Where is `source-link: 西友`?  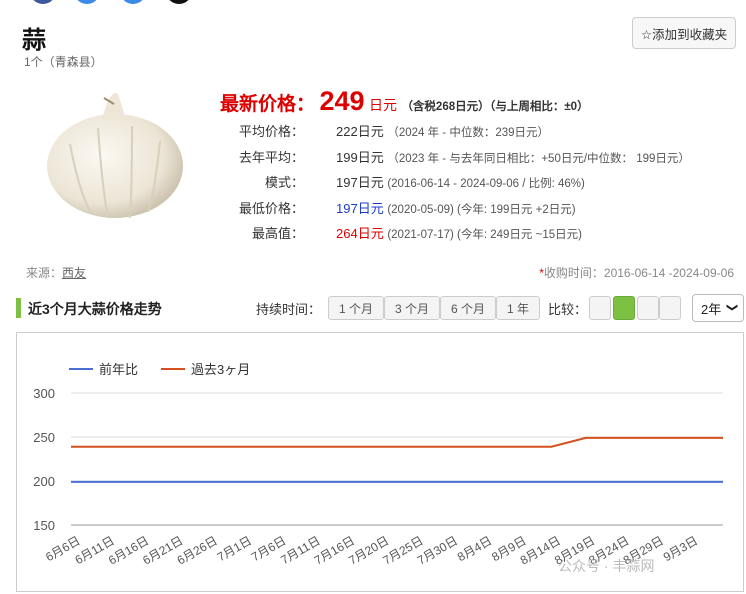 source-link: 西友 is located at coordinates (74, 273).